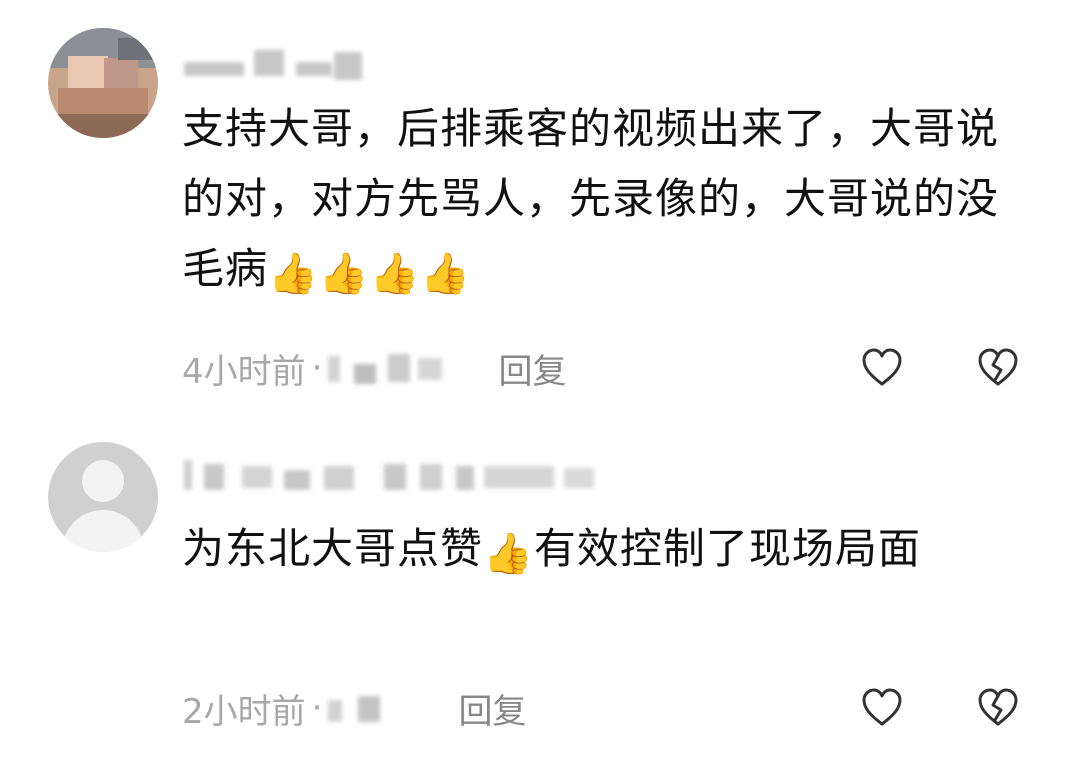 The image size is (1080, 760). What do you see at coordinates (333, 548) in the screenshot?
I see `comment-body: 为东北大哥点赞` at bounding box center [333, 548].